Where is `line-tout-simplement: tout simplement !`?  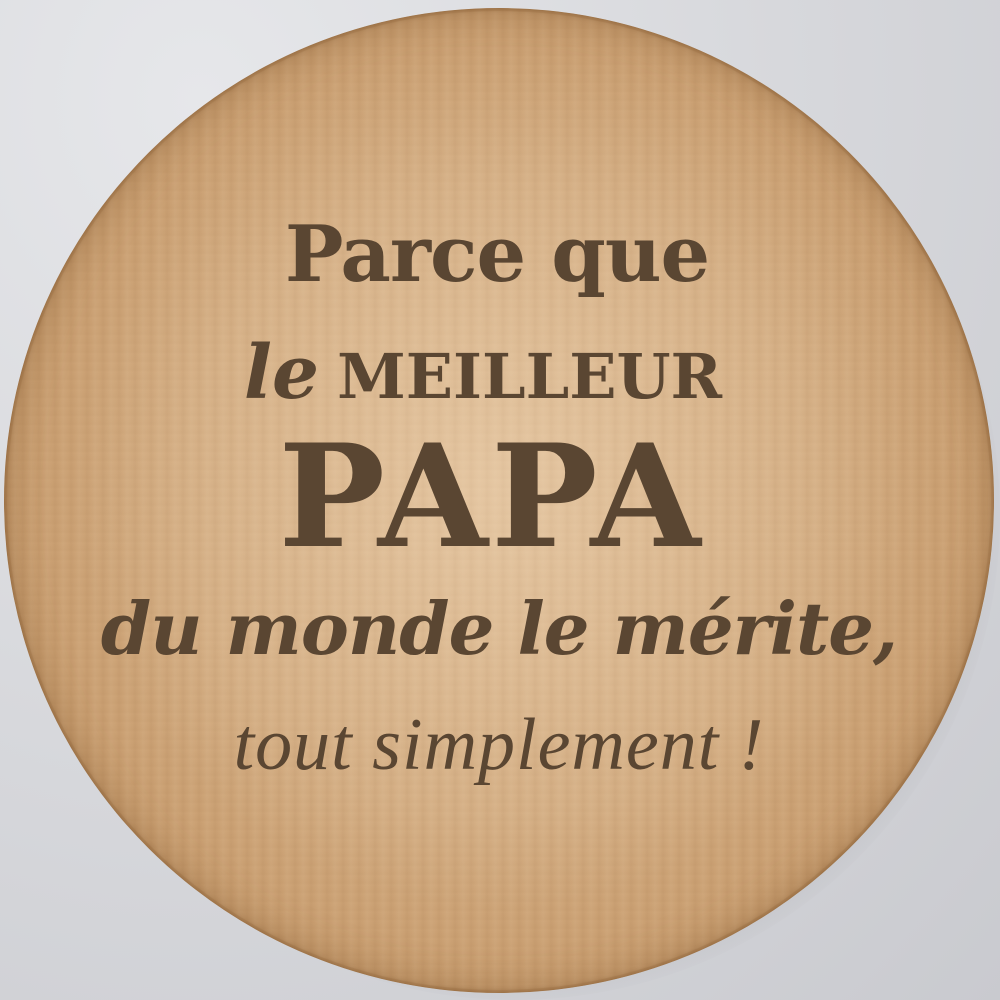 line-tout-simplement: tout simplement ! is located at coordinates (499, 745).